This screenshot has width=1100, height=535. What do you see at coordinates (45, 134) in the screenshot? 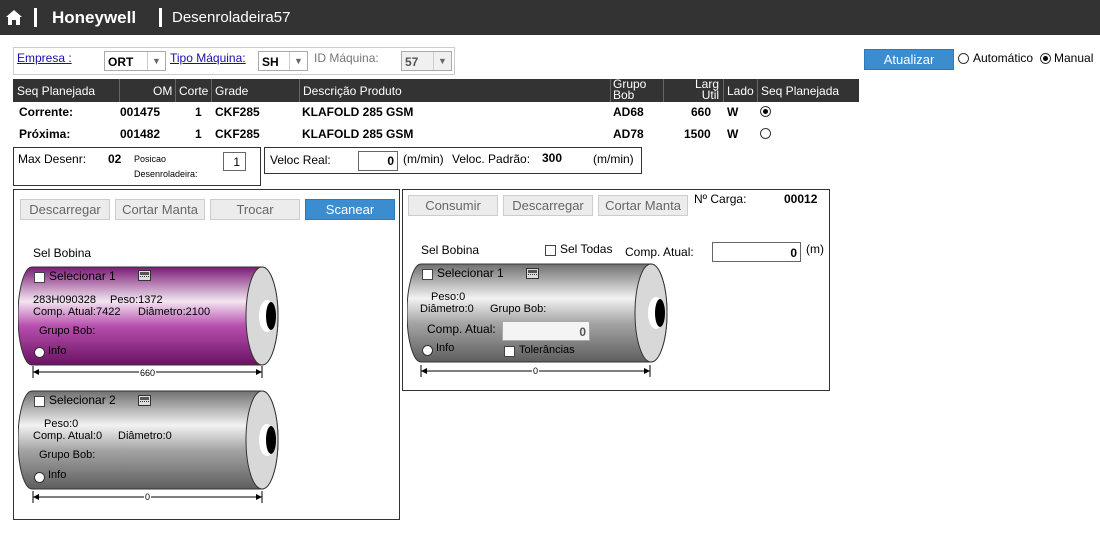
I see `row-label: Próxima:` at bounding box center [45, 134].